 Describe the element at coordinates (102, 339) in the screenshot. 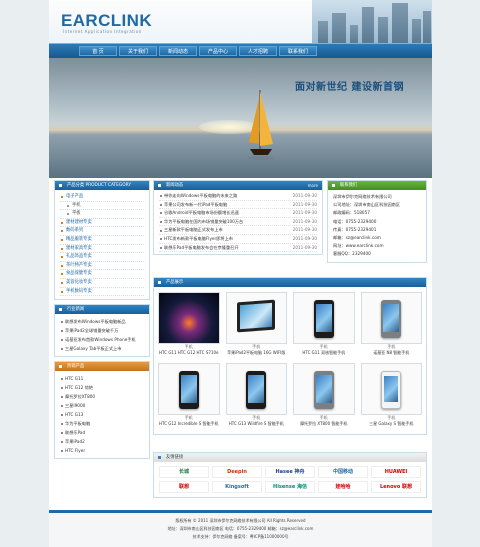

I see `industry-news-item: 诺基亚发布首款Windows Phone手机` at that location.